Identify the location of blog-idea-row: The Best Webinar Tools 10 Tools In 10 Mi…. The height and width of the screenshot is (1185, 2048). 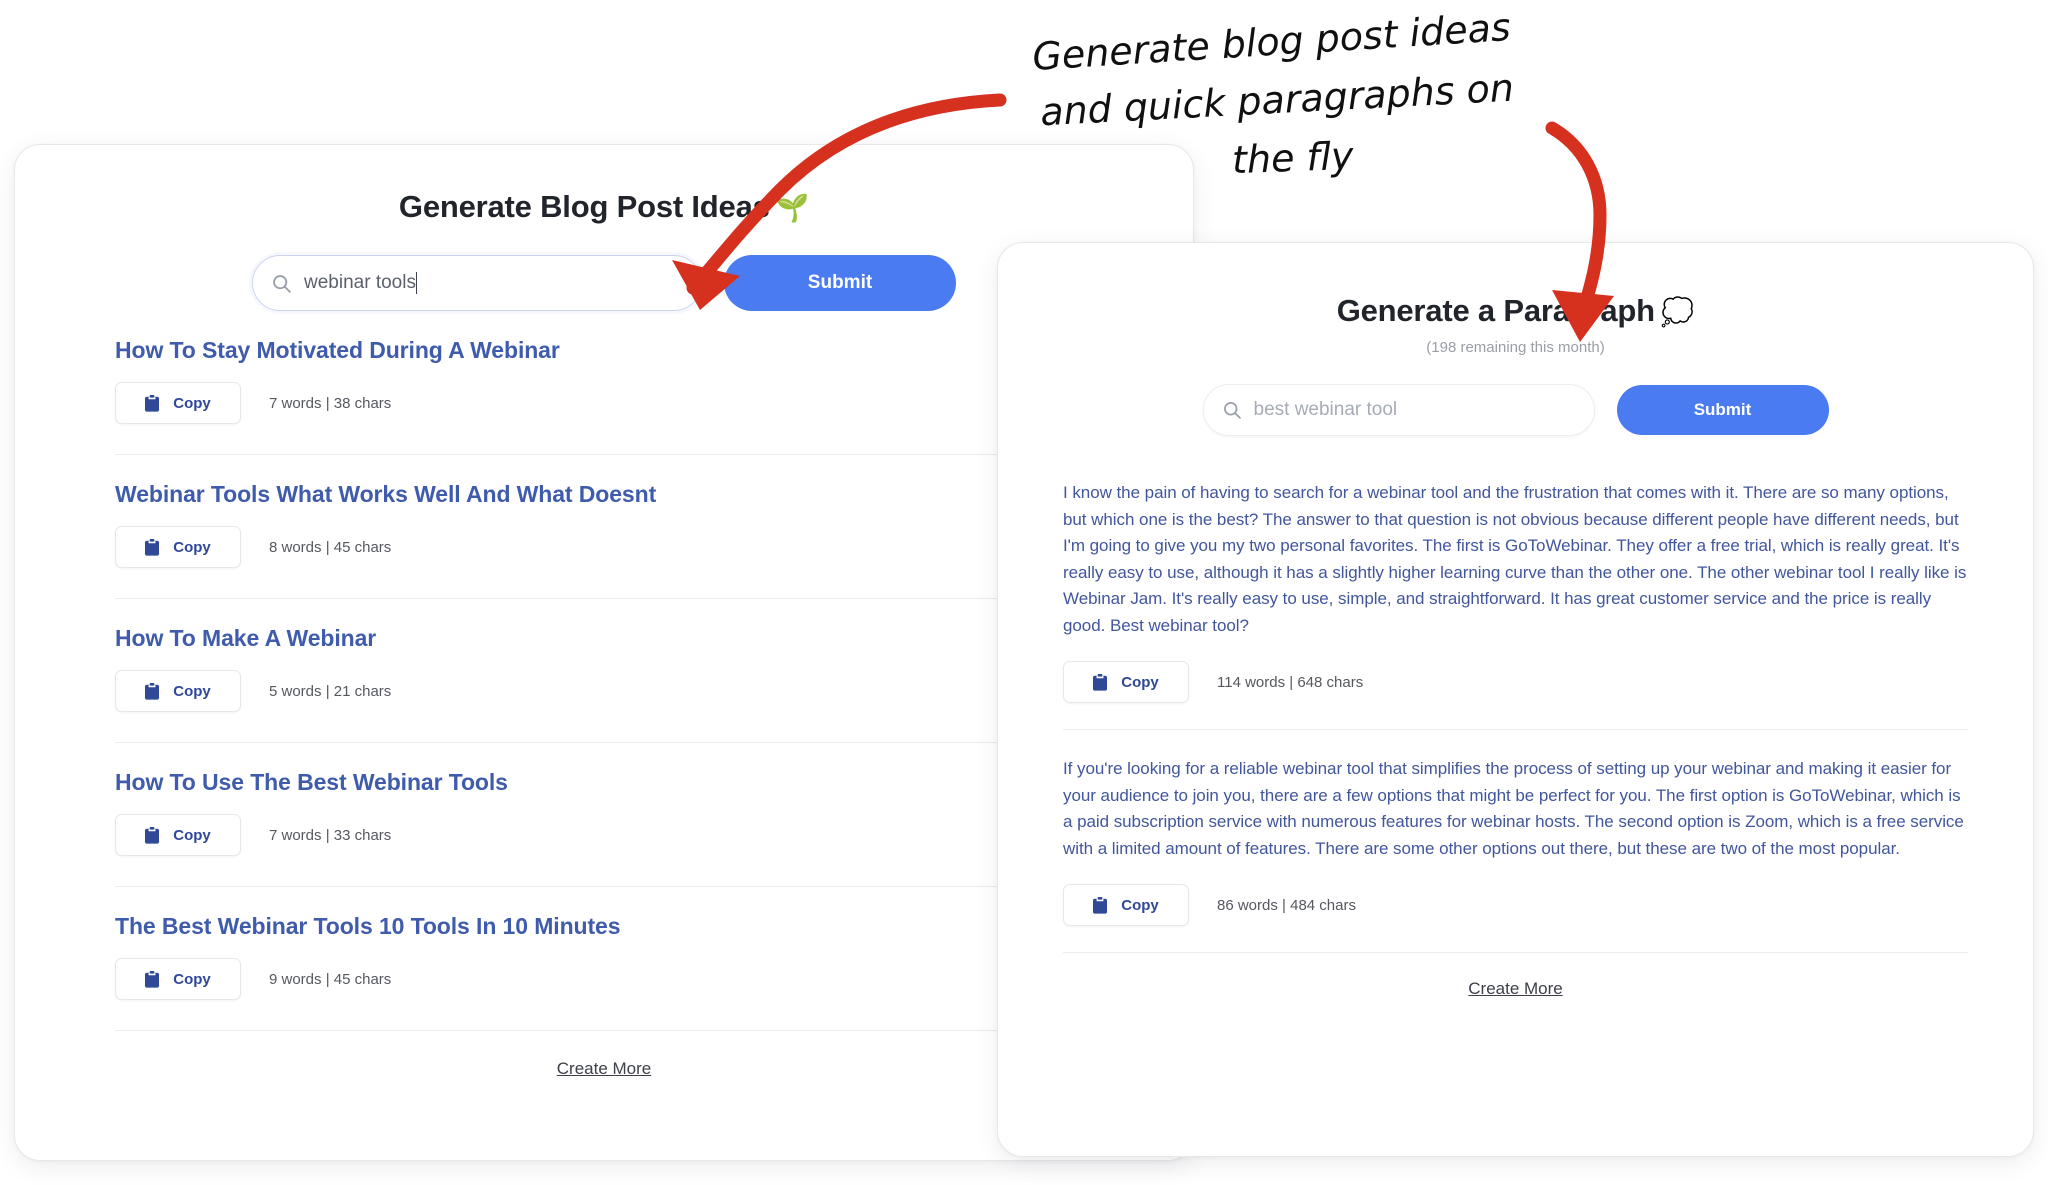
(604, 959).